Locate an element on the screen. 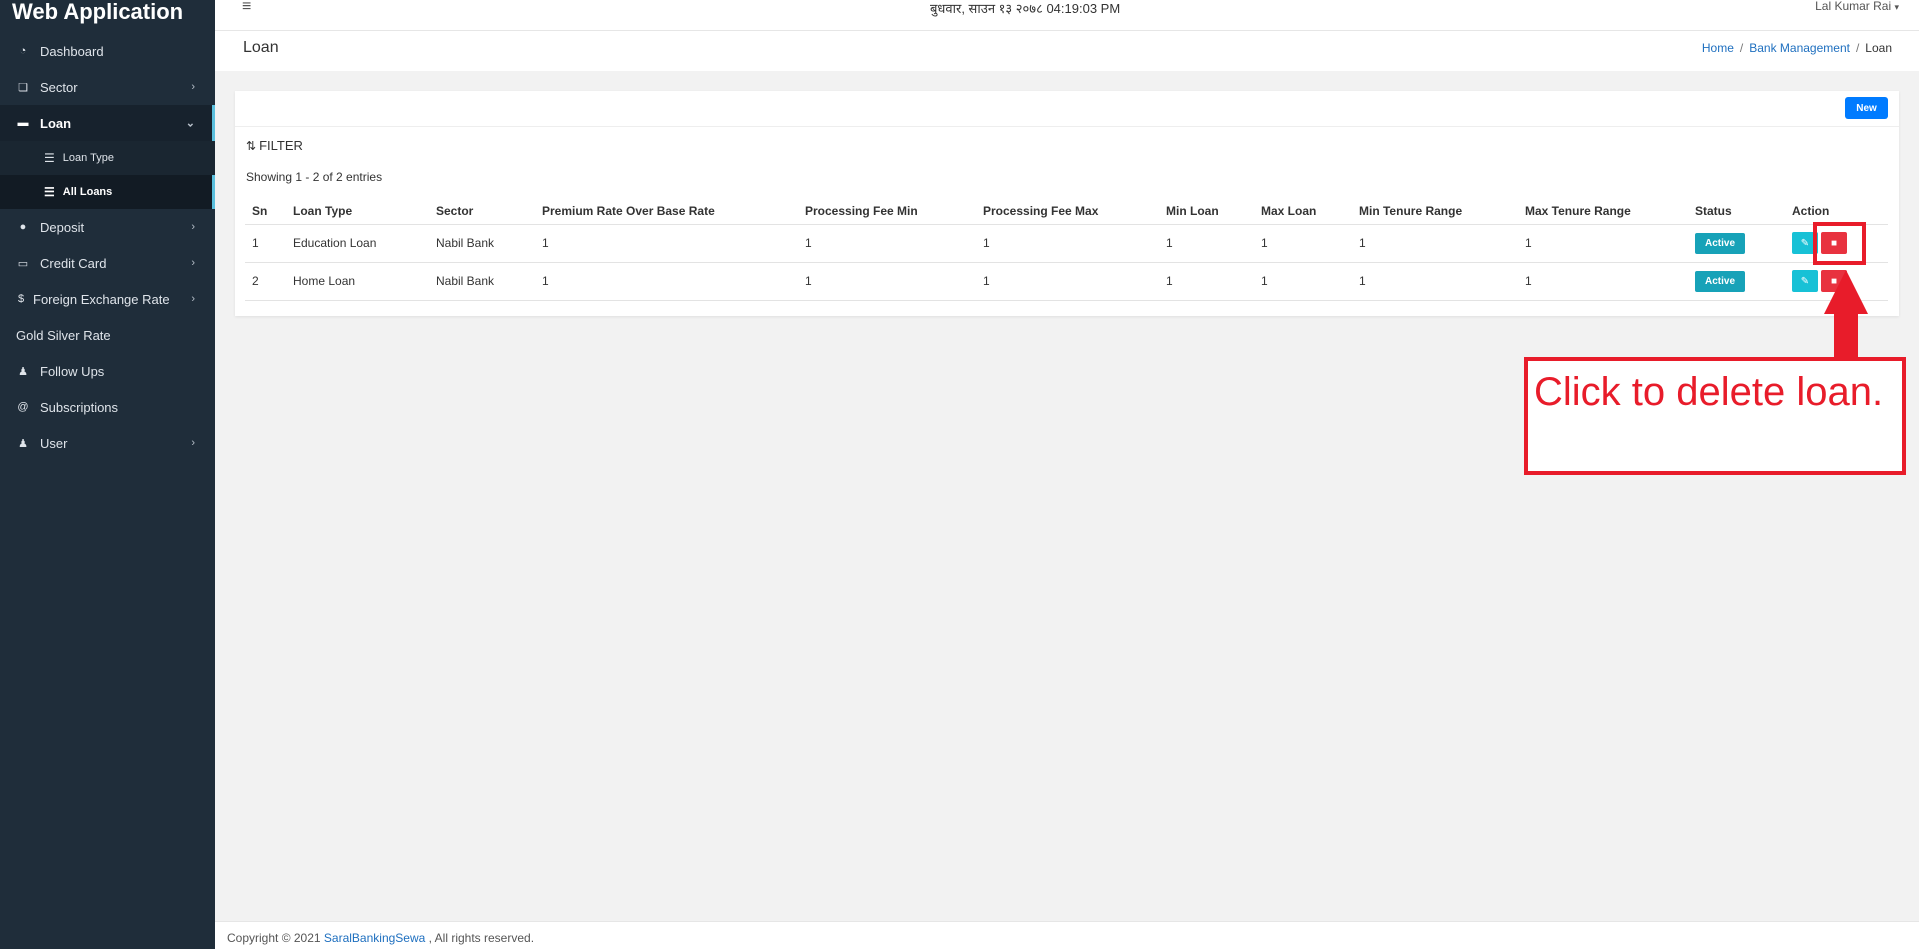 This screenshot has height=949, width=1919. breadcrumb-home: Home is located at coordinates (1718, 48).